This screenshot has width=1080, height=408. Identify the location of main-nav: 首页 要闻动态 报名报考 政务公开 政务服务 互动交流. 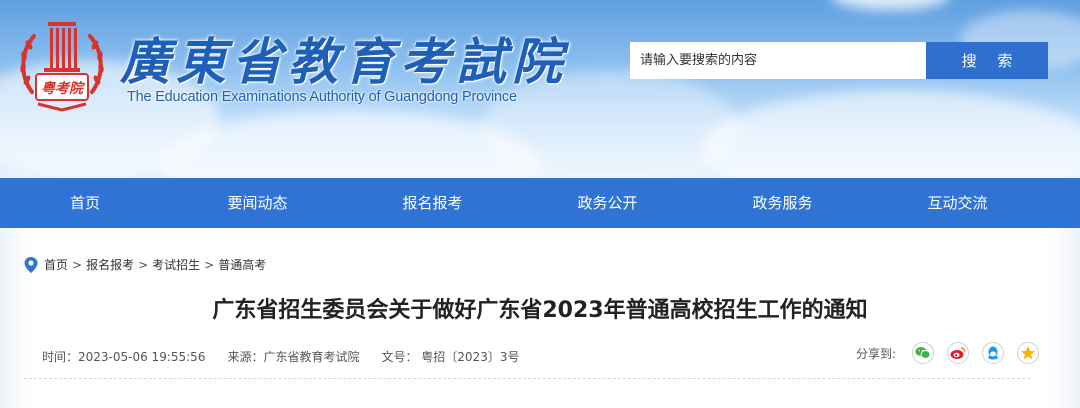
(540, 203).